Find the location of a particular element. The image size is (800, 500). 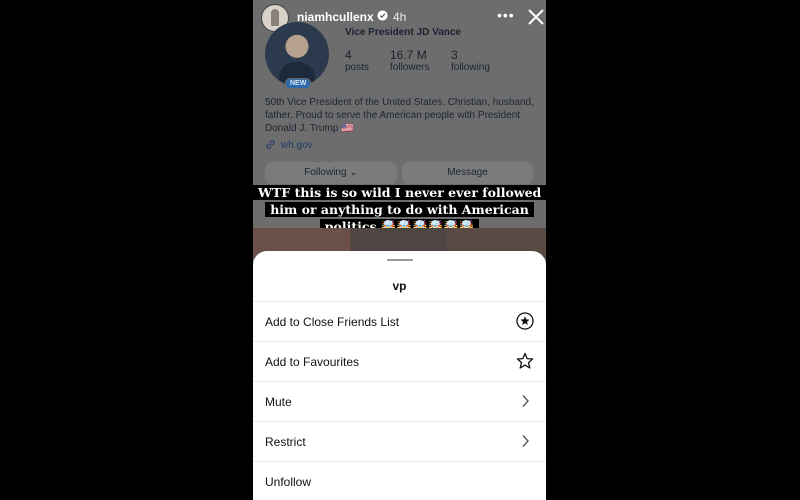

menu-item-label: Unfollow is located at coordinates (288, 482).